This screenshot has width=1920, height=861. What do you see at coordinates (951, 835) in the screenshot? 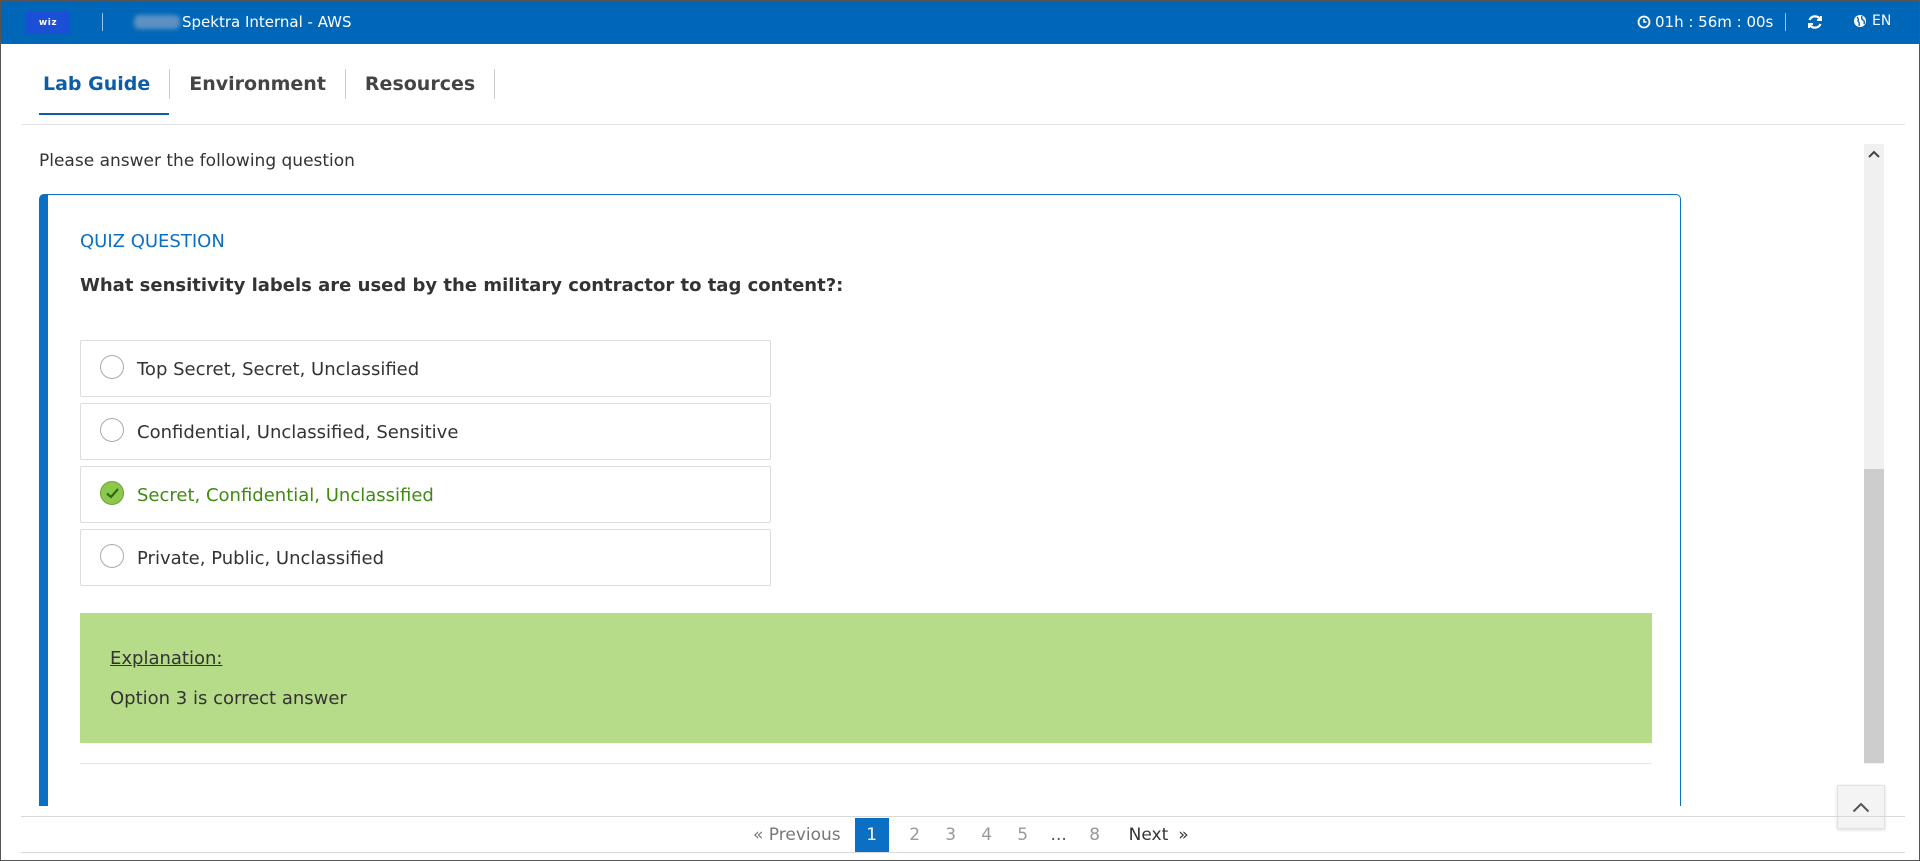
I see `page-link: 3` at bounding box center [951, 835].